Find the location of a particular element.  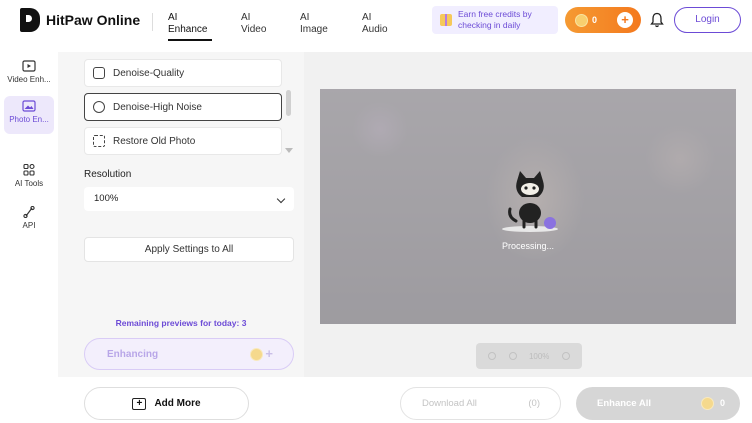

logo: HitPaw Online is located at coordinates (80, 20).